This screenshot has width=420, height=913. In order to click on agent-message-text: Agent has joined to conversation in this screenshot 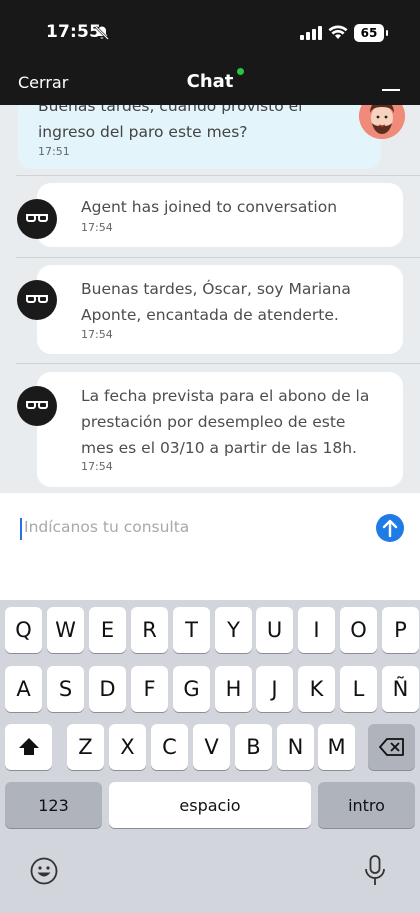, I will do `click(209, 207)`.